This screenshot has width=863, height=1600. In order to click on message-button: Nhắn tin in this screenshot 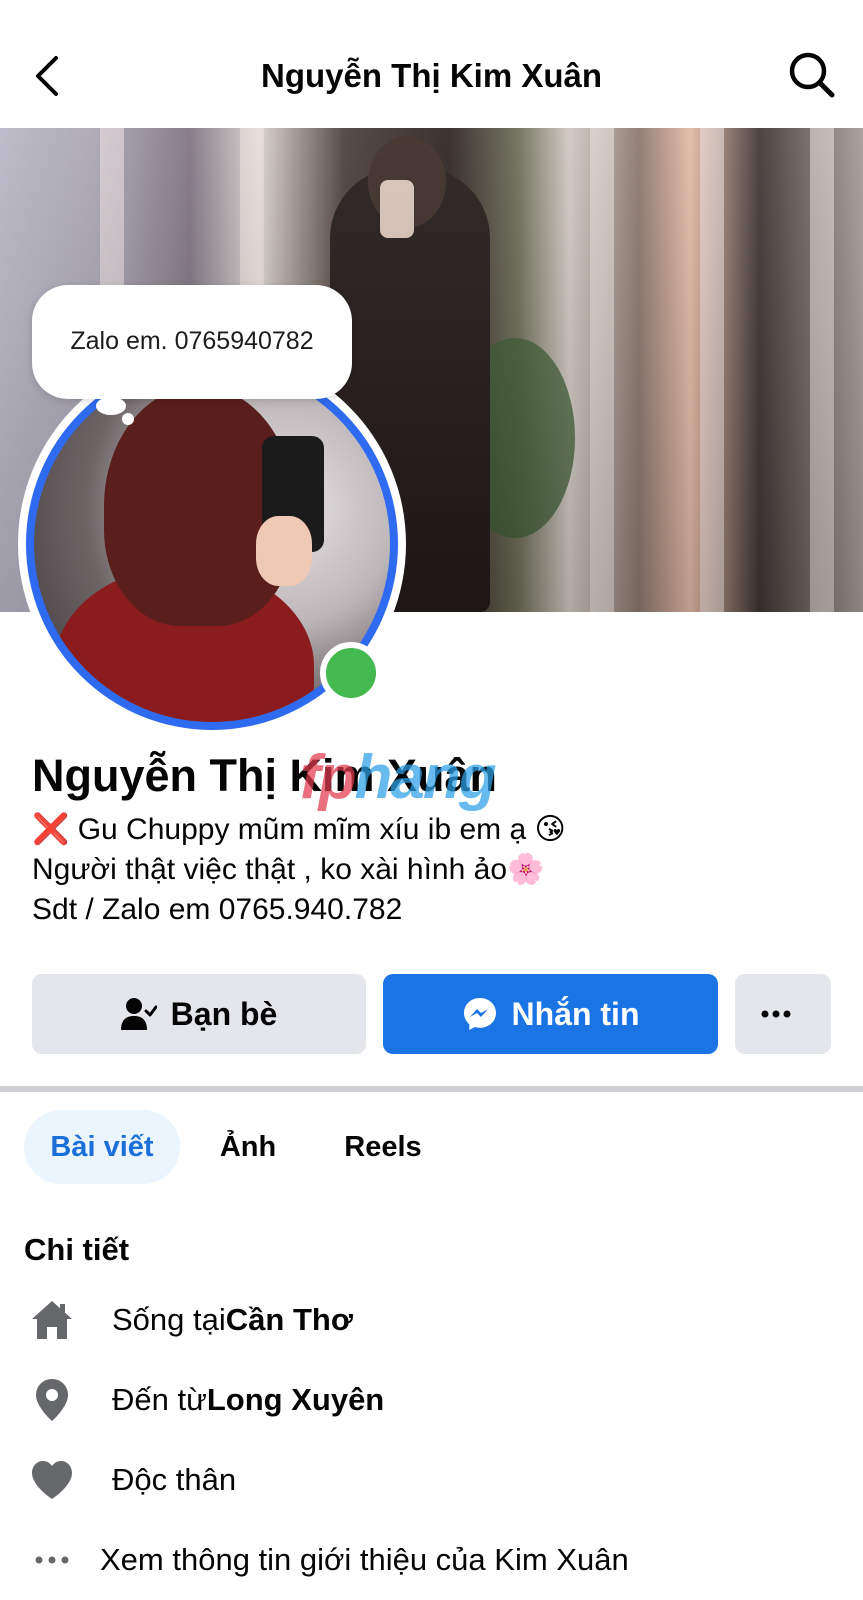, I will do `click(550, 1014)`.